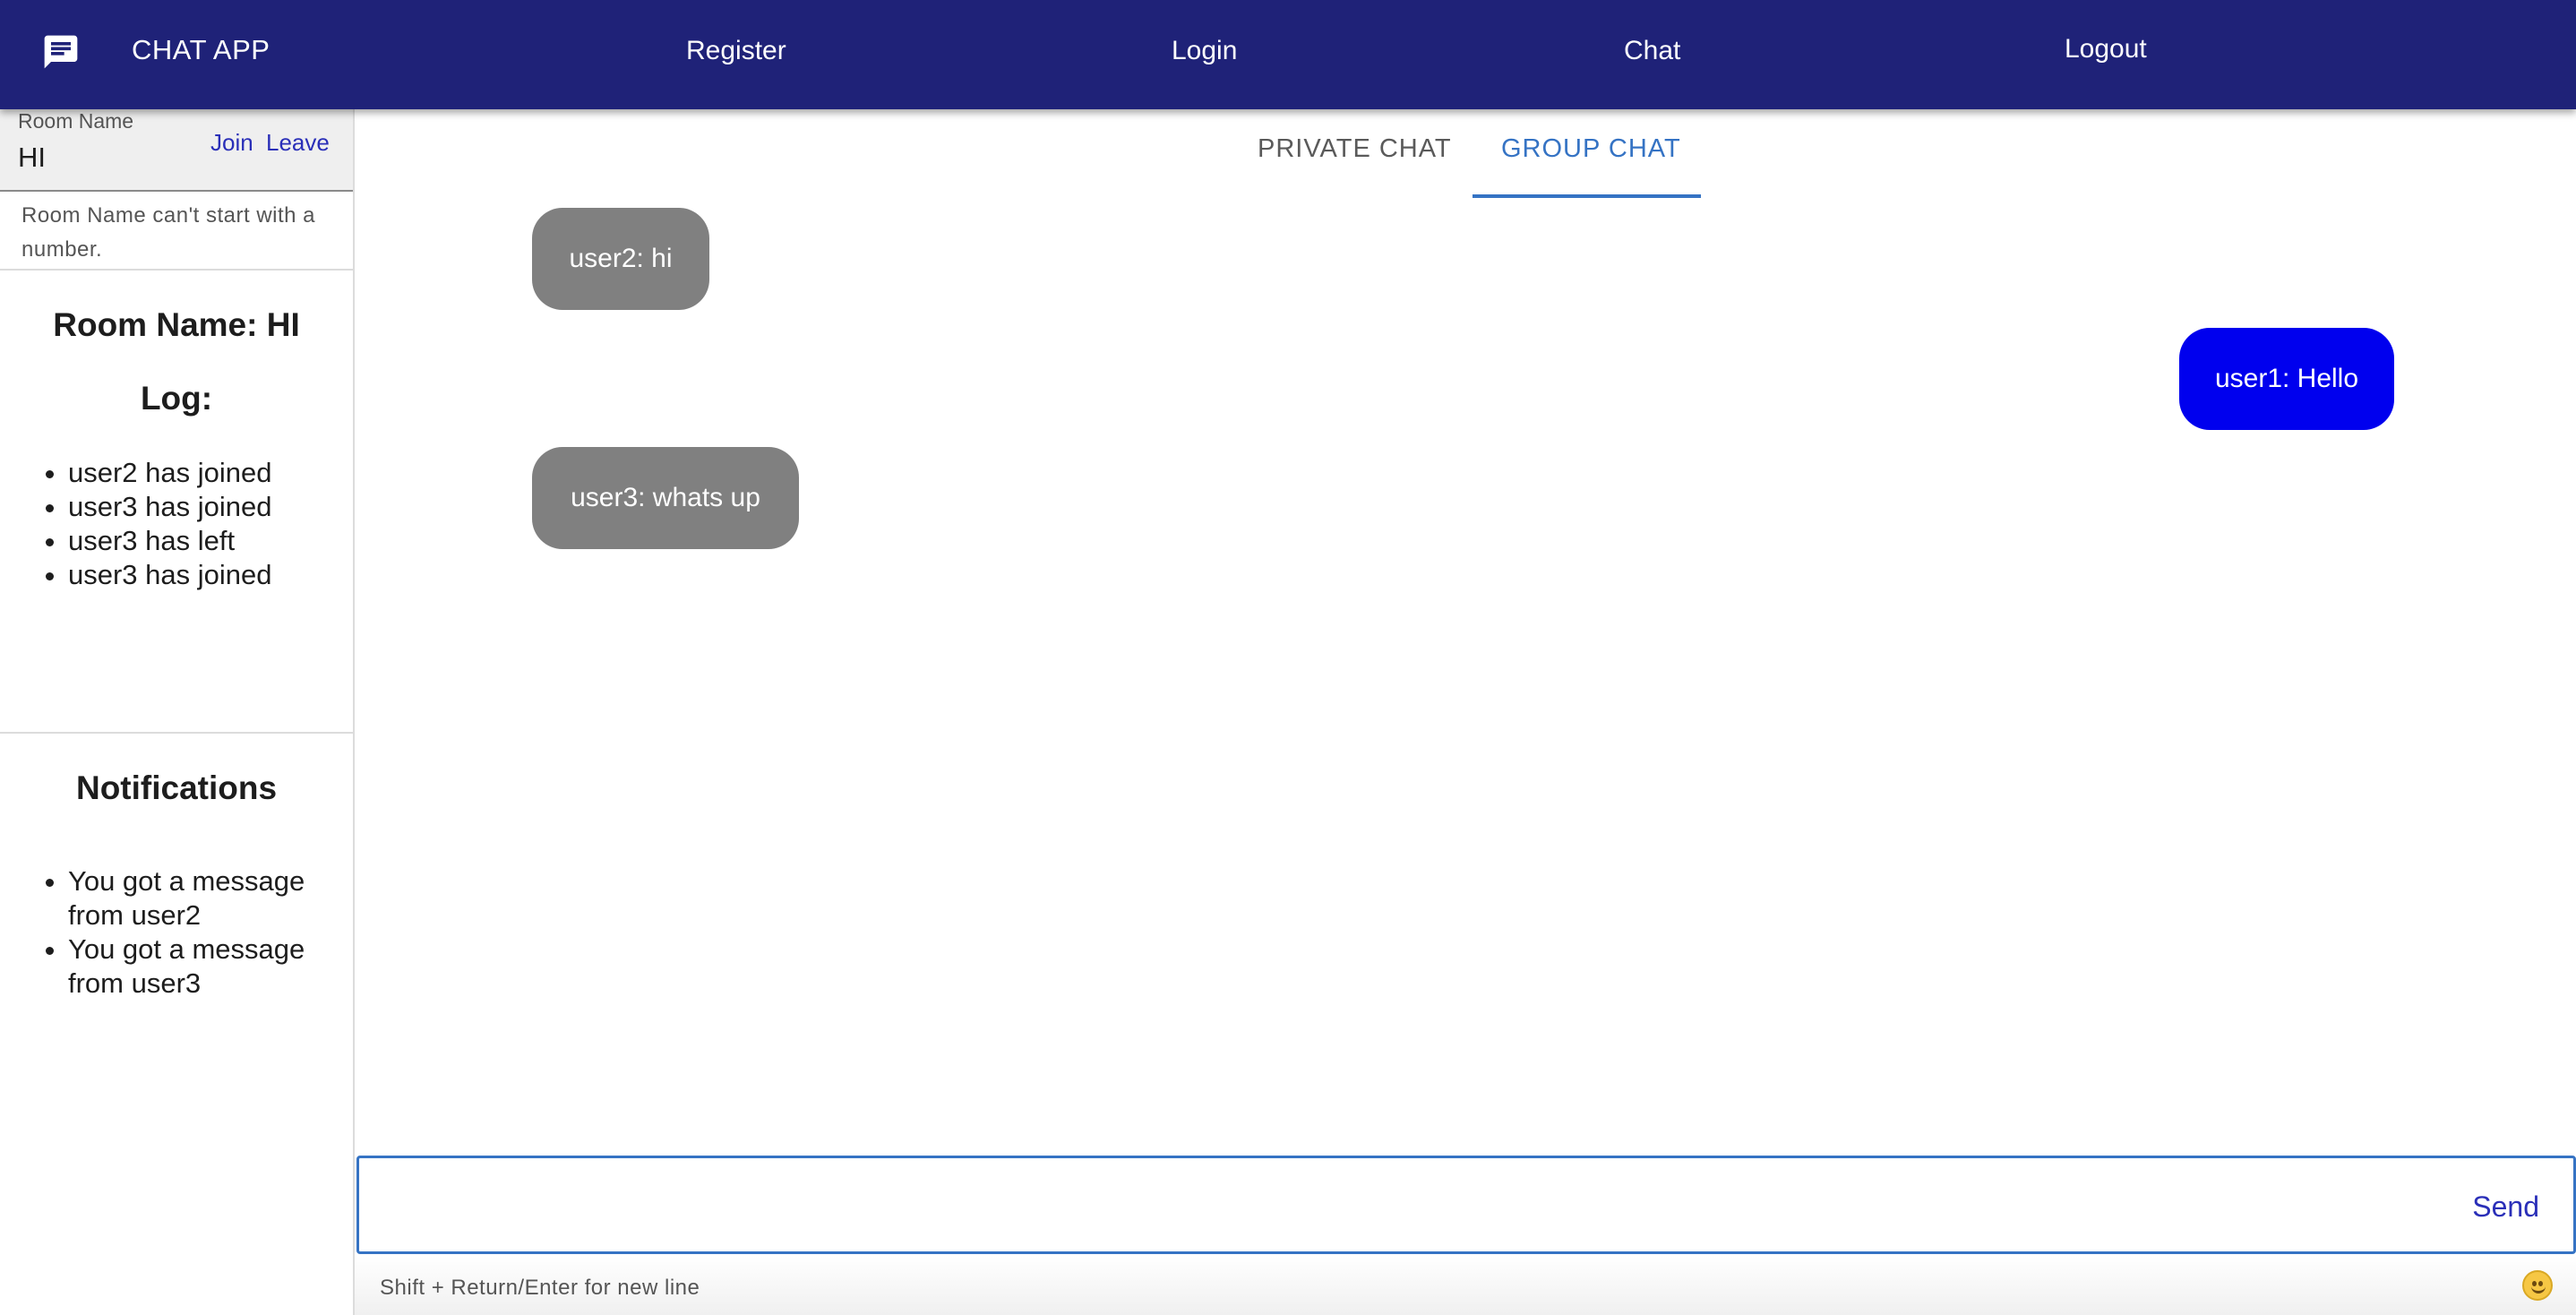  Describe the element at coordinates (202, 473) in the screenshot. I see `log-item: user2 has joined` at that location.